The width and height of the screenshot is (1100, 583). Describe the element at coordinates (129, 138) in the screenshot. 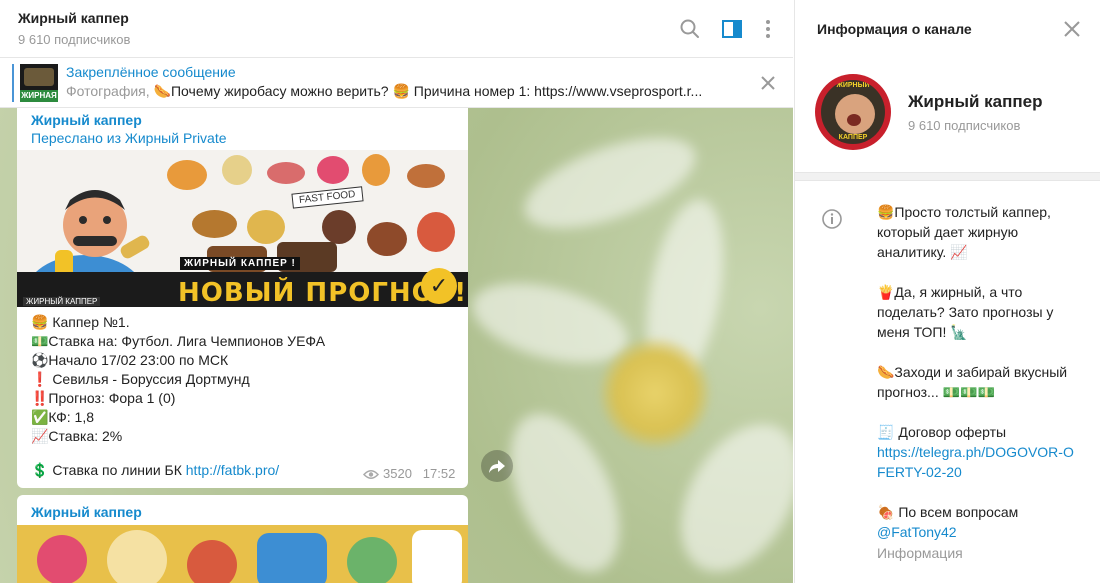

I see `forwarded-from: Переслано из Жирный Private` at that location.